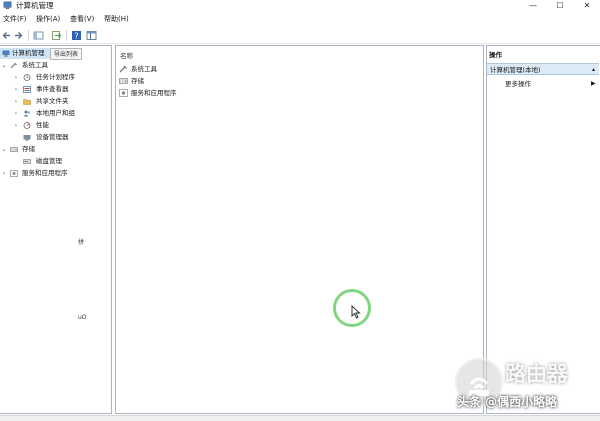  I want to click on help-icon: ?, so click(76, 35).